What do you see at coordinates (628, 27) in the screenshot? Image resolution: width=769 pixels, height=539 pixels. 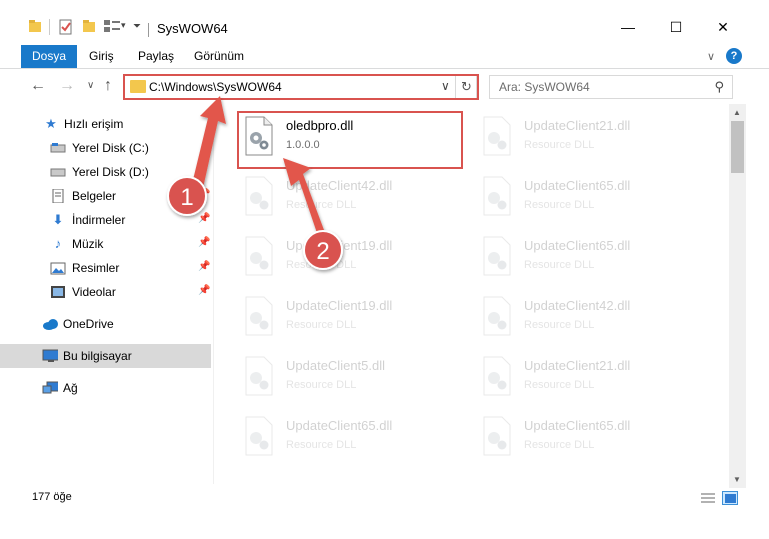 I see `minimize-button: —` at bounding box center [628, 27].